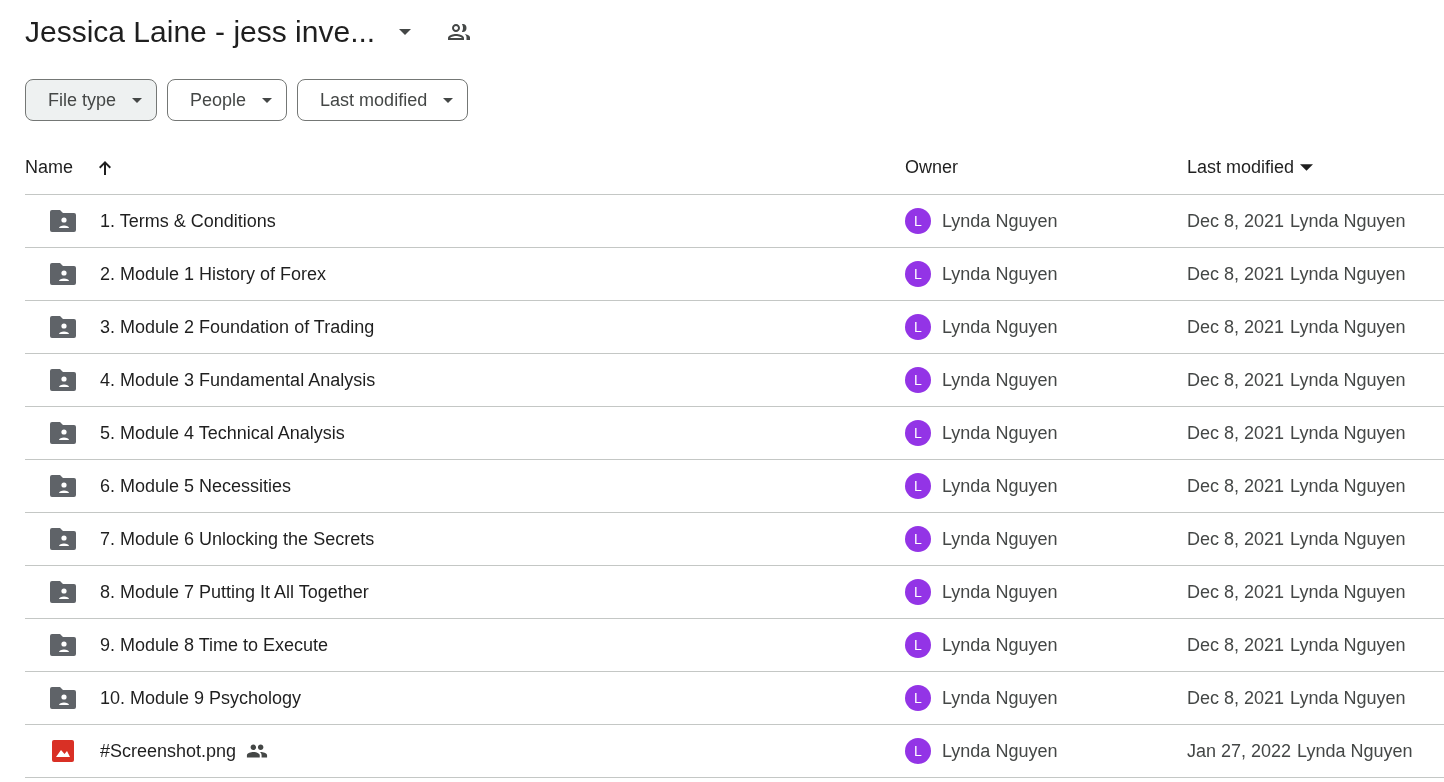 This screenshot has height=782, width=1444. I want to click on file-name: #Screenshot.png, so click(168, 751).